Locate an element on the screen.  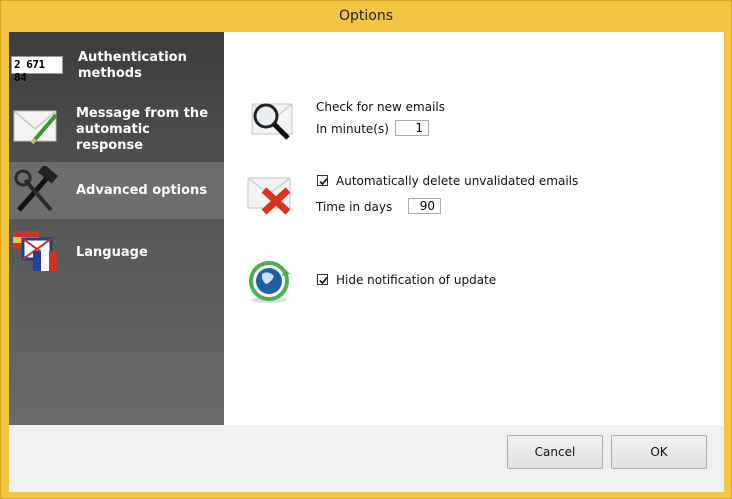
envelope-pen-icon is located at coordinates (36, 127).